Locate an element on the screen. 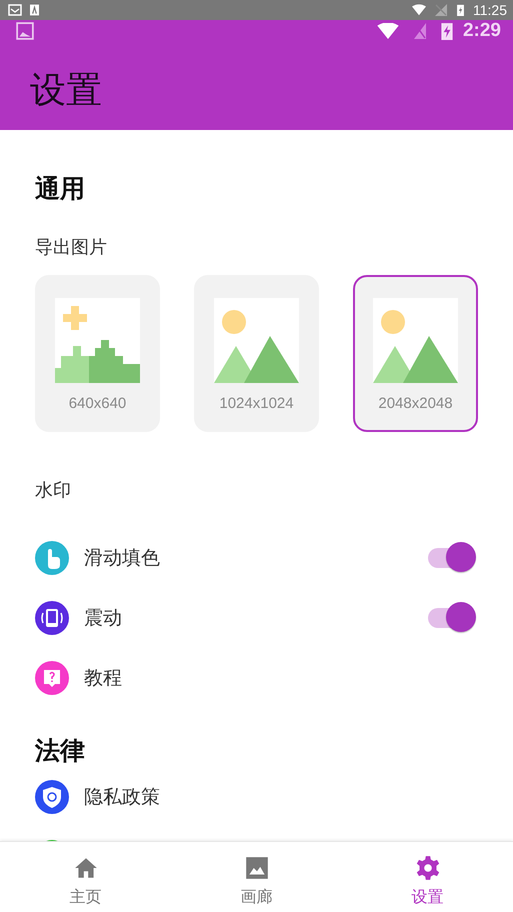  setting-label: 滑动填色 is located at coordinates (122, 558).